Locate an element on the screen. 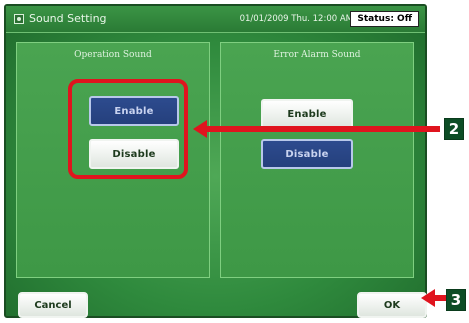 This screenshot has width=469, height=323. speaker-icon is located at coordinates (19, 18).